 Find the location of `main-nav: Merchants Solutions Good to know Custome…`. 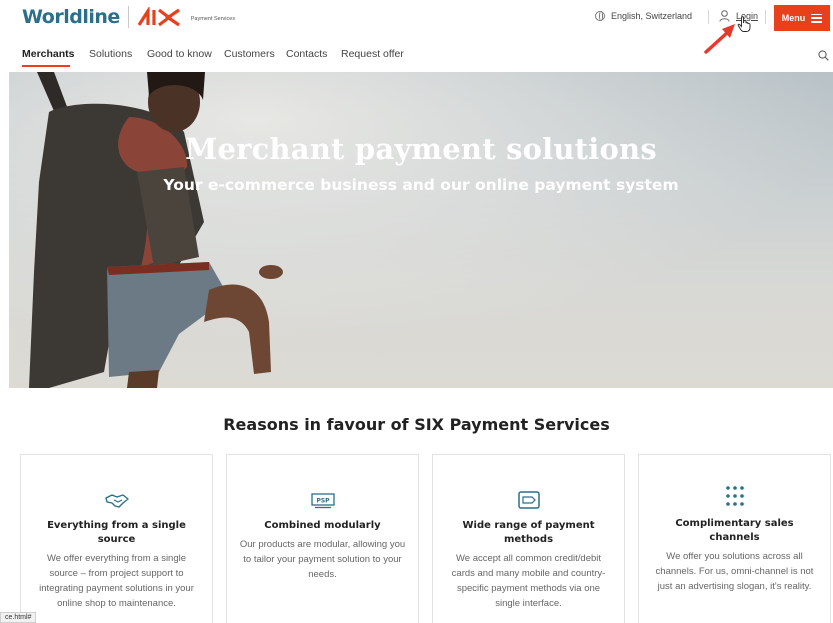

main-nav: Merchants Solutions Good to know Custome… is located at coordinates (416, 57).